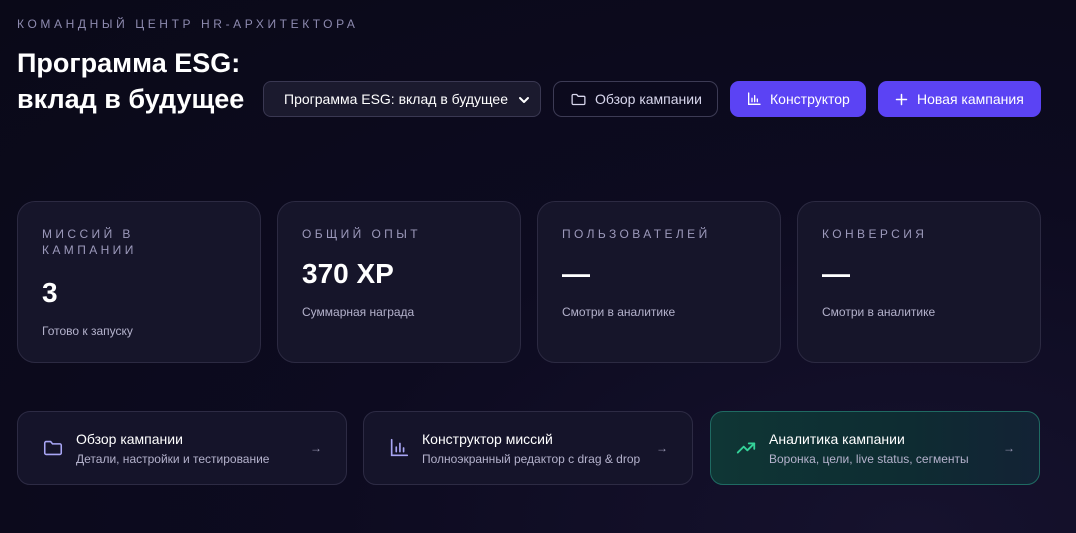 This screenshot has width=1076, height=533. What do you see at coordinates (188, 24) in the screenshot?
I see `page-eyebrow: КОМАНДНЫЙ ЦЕНТР HR-АРХИТЕКТОРА` at bounding box center [188, 24].